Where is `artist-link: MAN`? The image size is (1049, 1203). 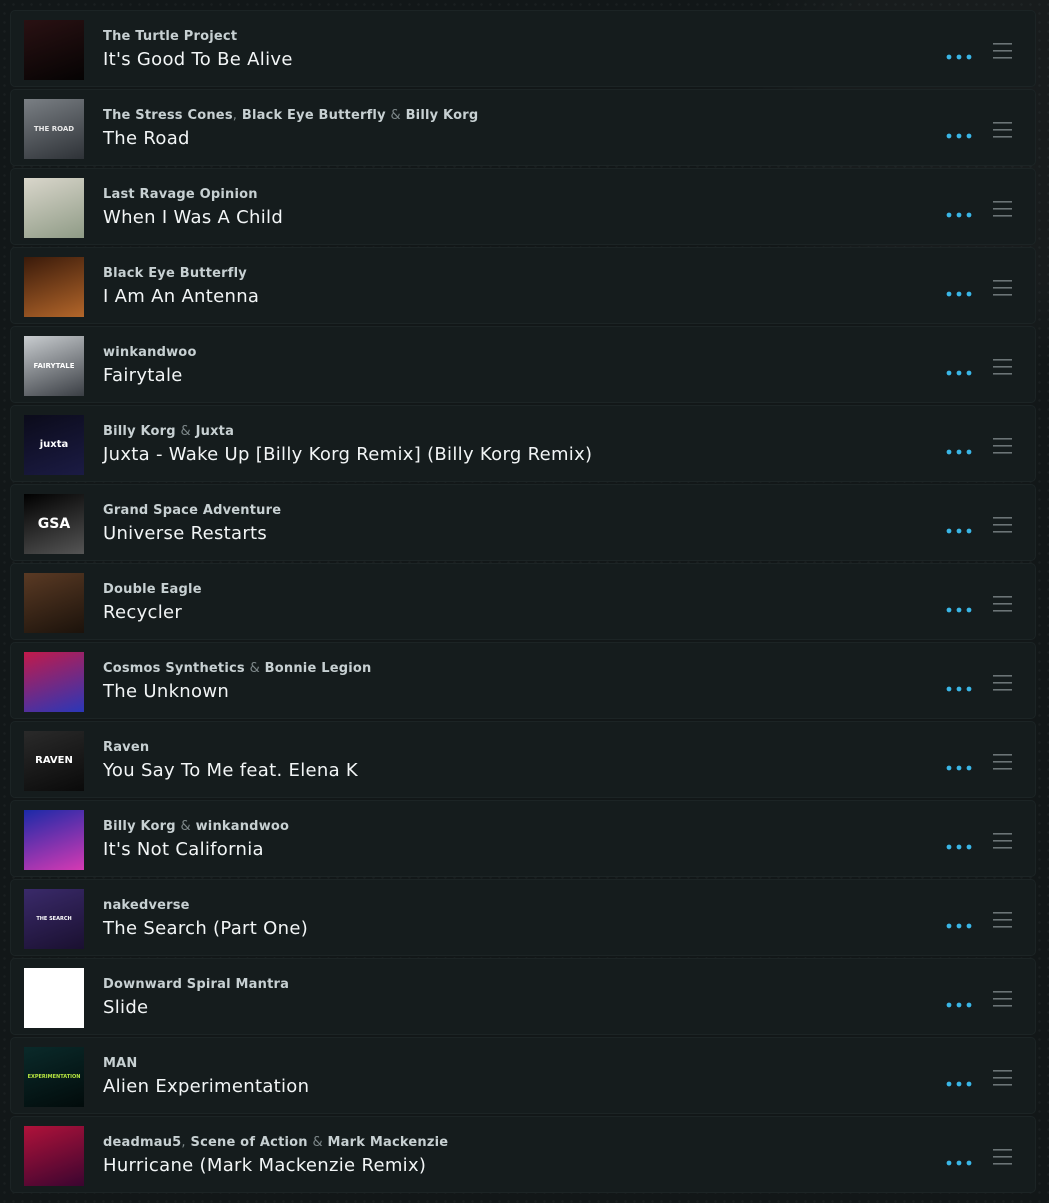
artist-link: MAN is located at coordinates (120, 1063).